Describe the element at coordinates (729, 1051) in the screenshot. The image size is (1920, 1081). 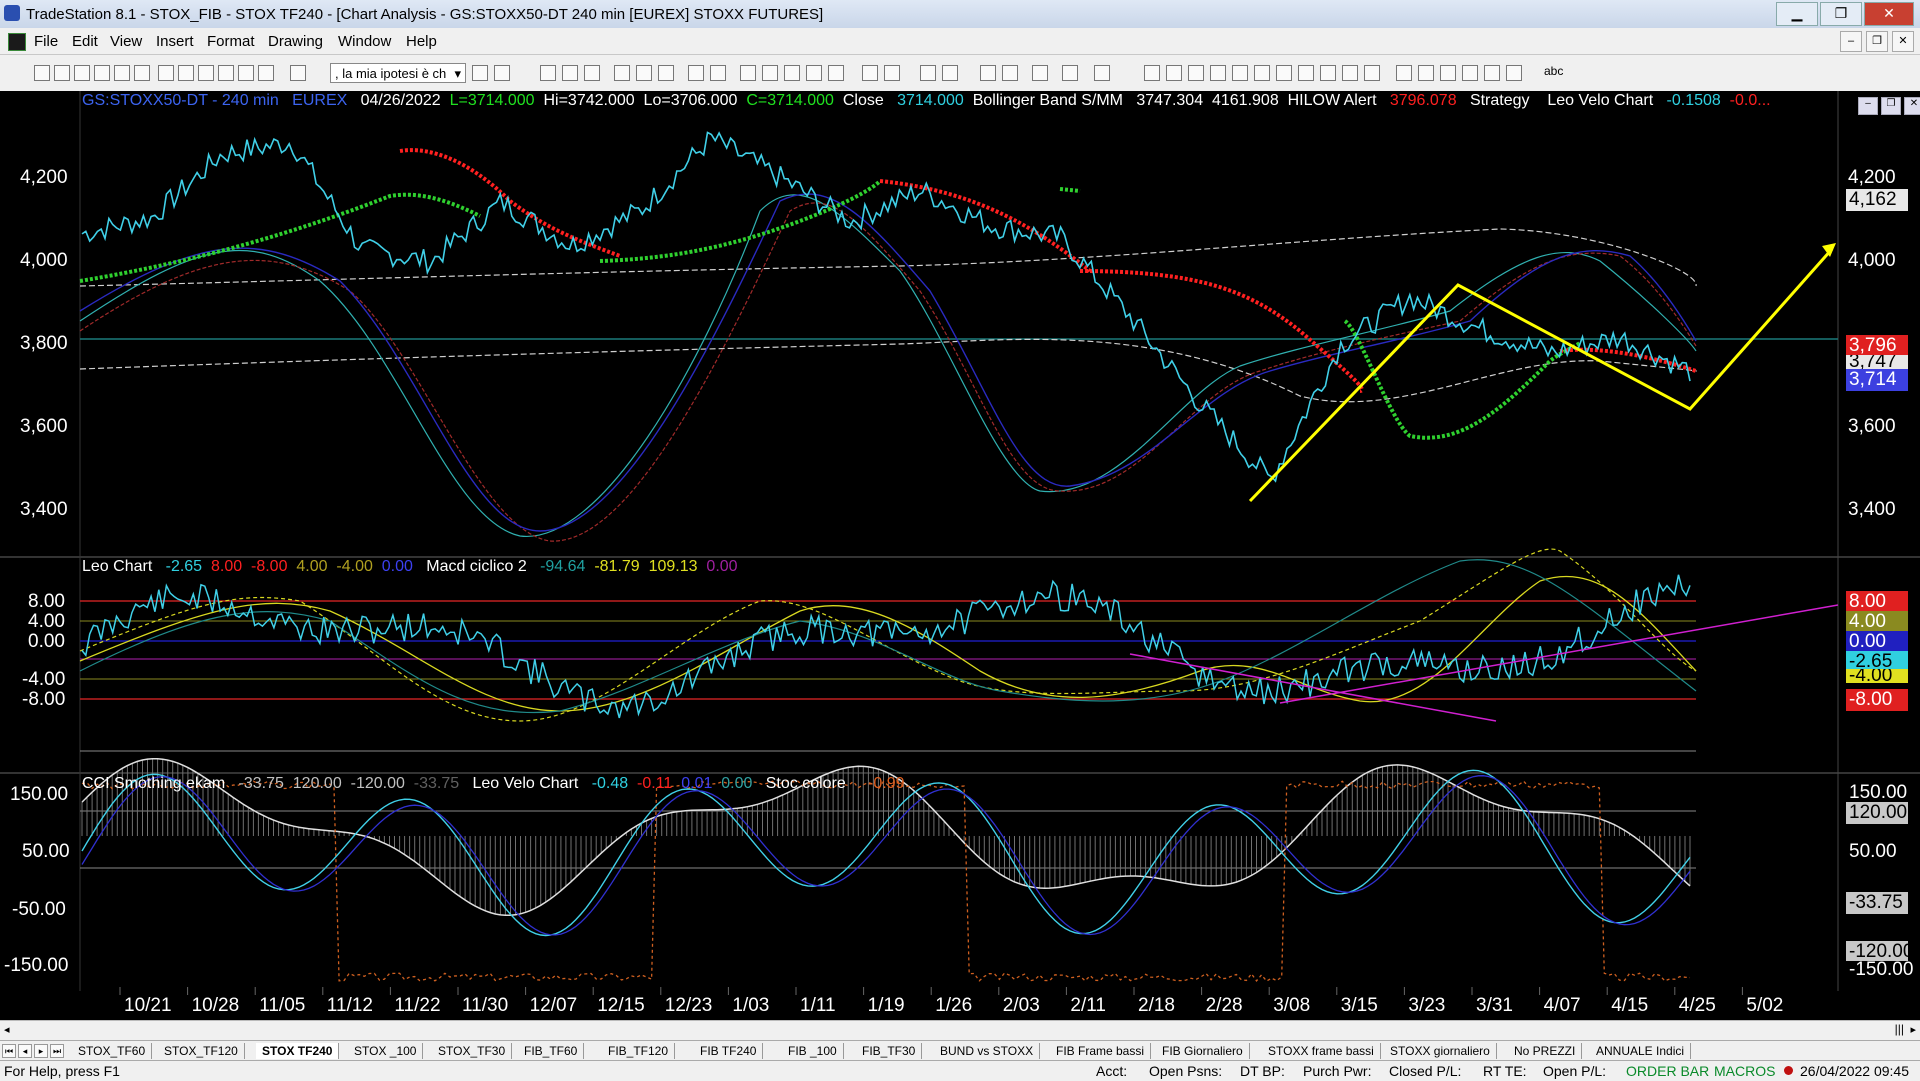
I see `tab-fib-tf240: FIB TF240` at that location.